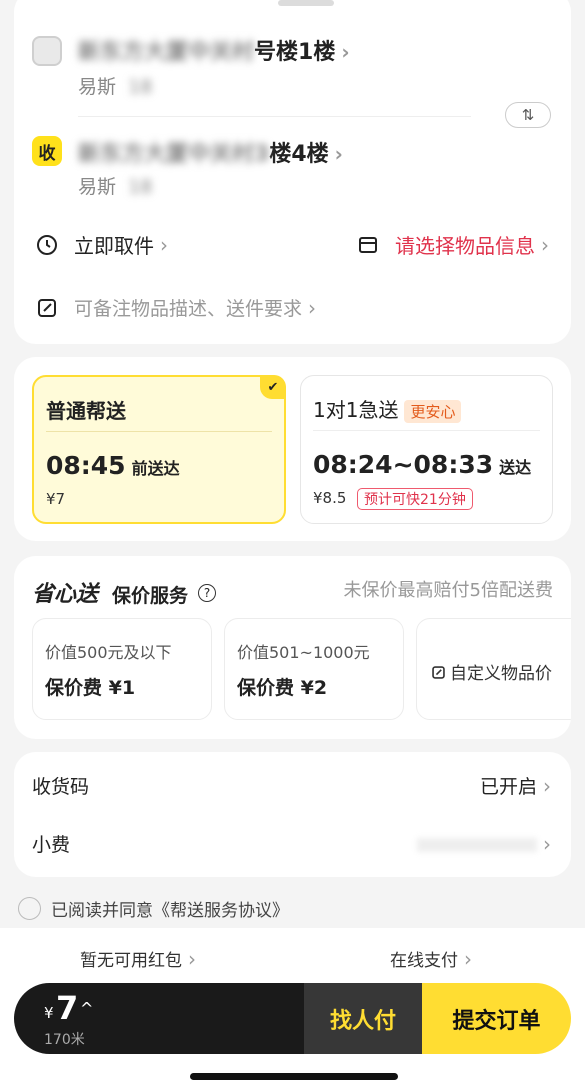  Describe the element at coordinates (47, 51) in the screenshot. I see `sender-badge-icon` at that location.